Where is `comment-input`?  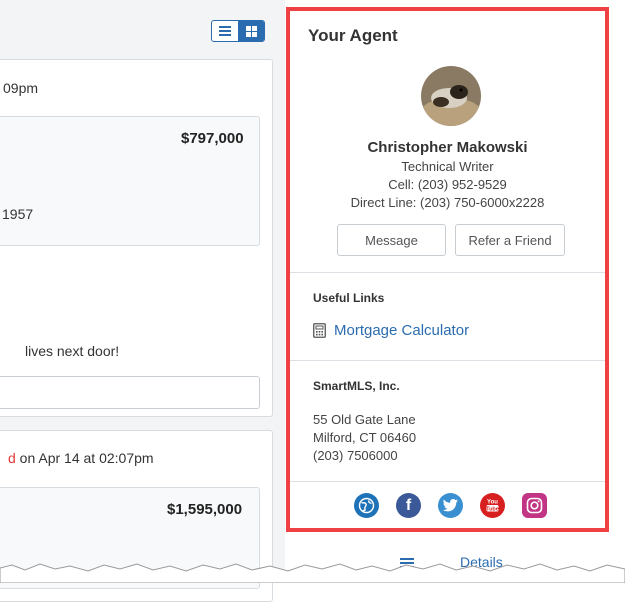
comment-input is located at coordinates (130, 392).